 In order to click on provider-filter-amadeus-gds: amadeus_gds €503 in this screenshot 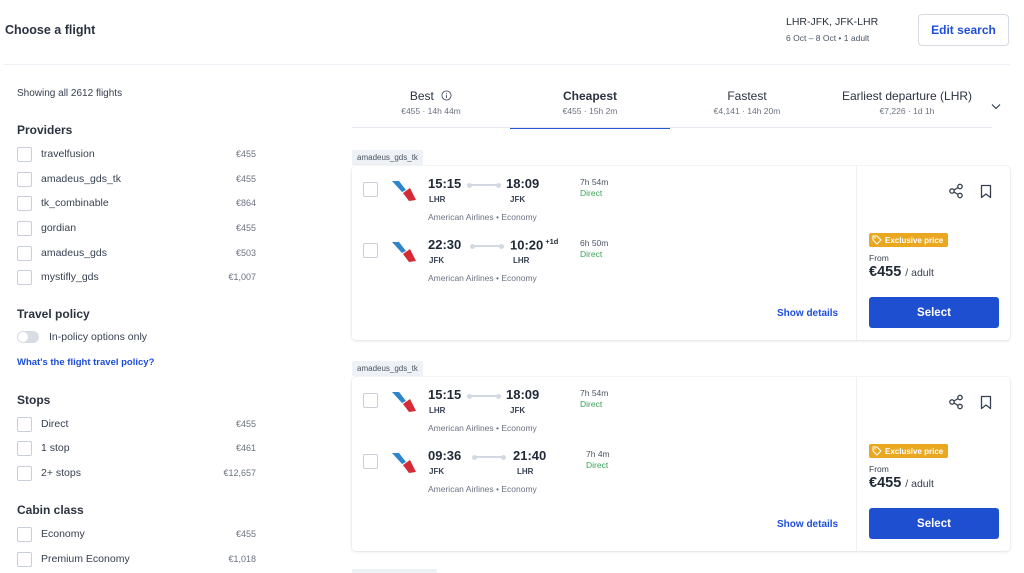, I will do `click(136, 253)`.